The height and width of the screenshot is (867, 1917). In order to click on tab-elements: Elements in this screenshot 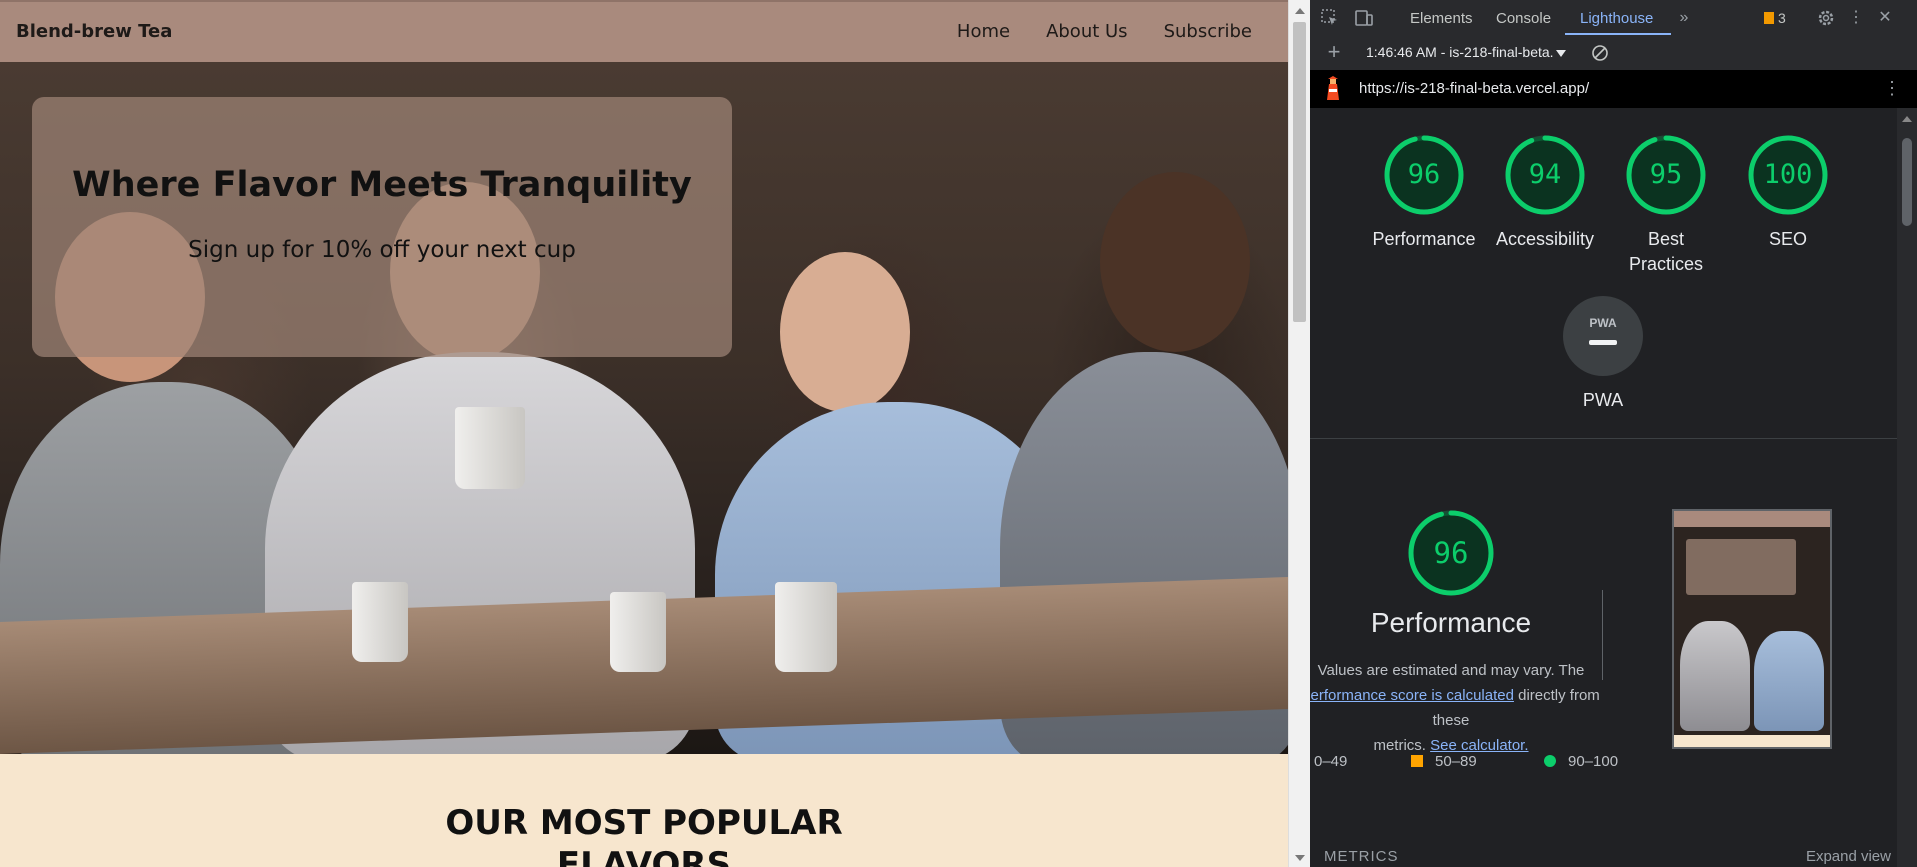, I will do `click(1441, 18)`.